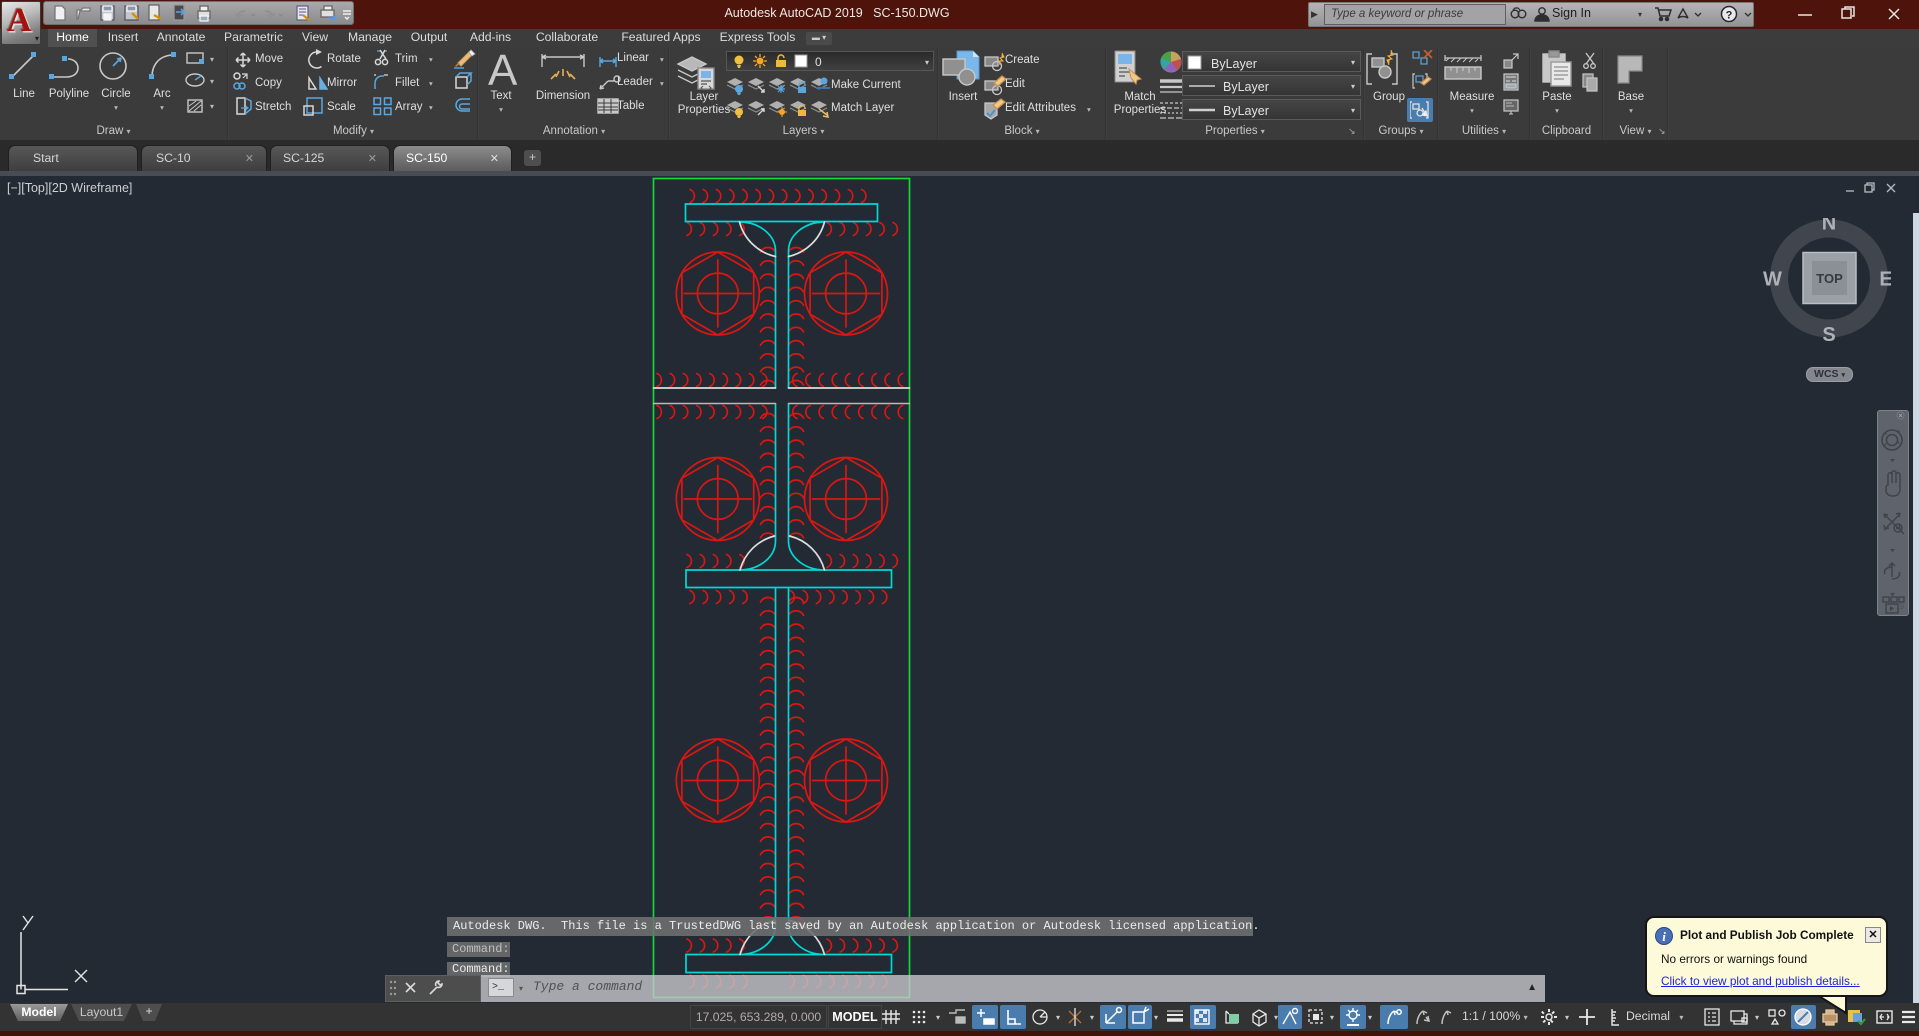 The height and width of the screenshot is (1036, 1919). What do you see at coordinates (1772, 280) in the screenshot?
I see `svg-text: W` at bounding box center [1772, 280].